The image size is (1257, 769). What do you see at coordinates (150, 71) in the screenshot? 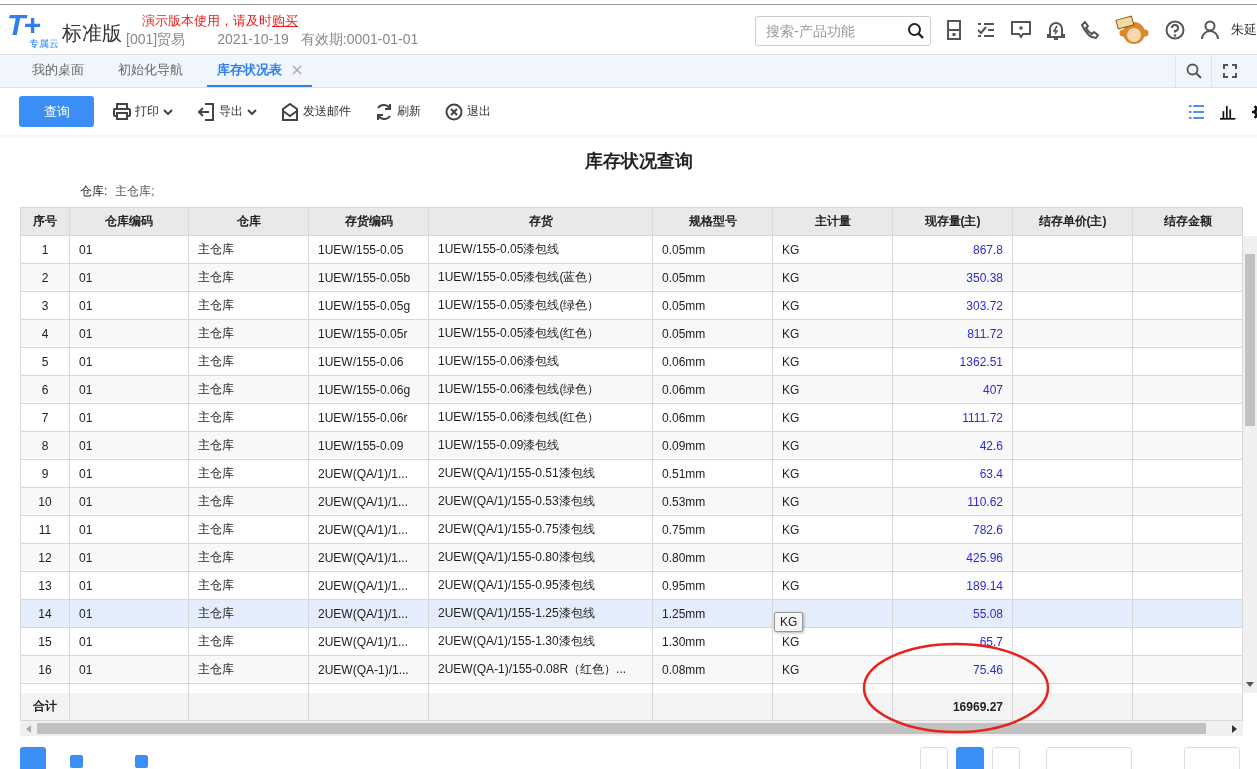
I see `tab: 初始化导航` at bounding box center [150, 71].